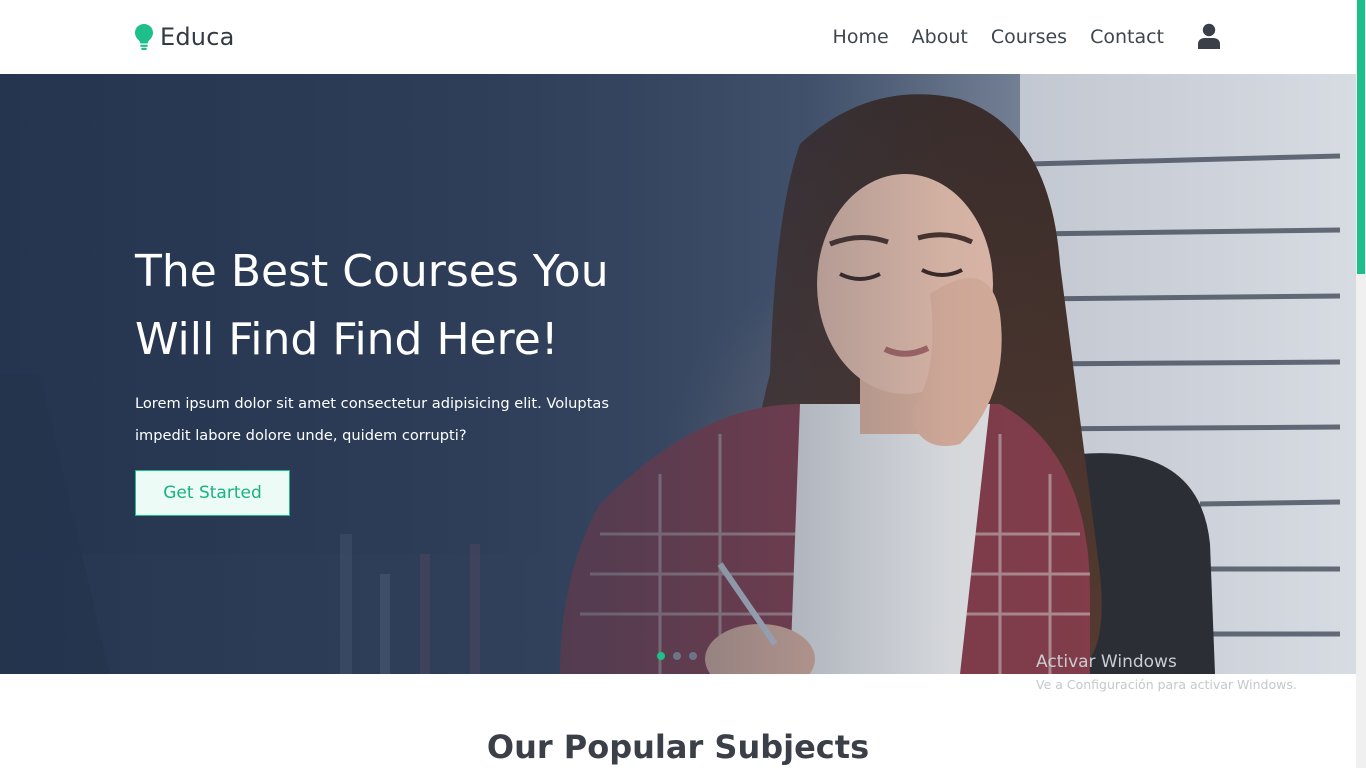 Image resolution: width=1366 pixels, height=768 pixels. What do you see at coordinates (212, 493) in the screenshot?
I see `get-started-button: Get Started` at bounding box center [212, 493].